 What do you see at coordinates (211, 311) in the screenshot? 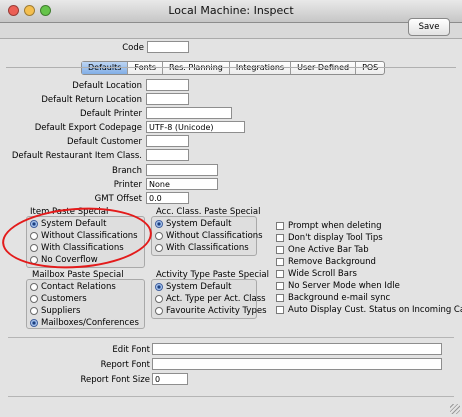
I see `activity-type-favourite-activity-types-radio: Favourite Activity Types` at bounding box center [211, 311].